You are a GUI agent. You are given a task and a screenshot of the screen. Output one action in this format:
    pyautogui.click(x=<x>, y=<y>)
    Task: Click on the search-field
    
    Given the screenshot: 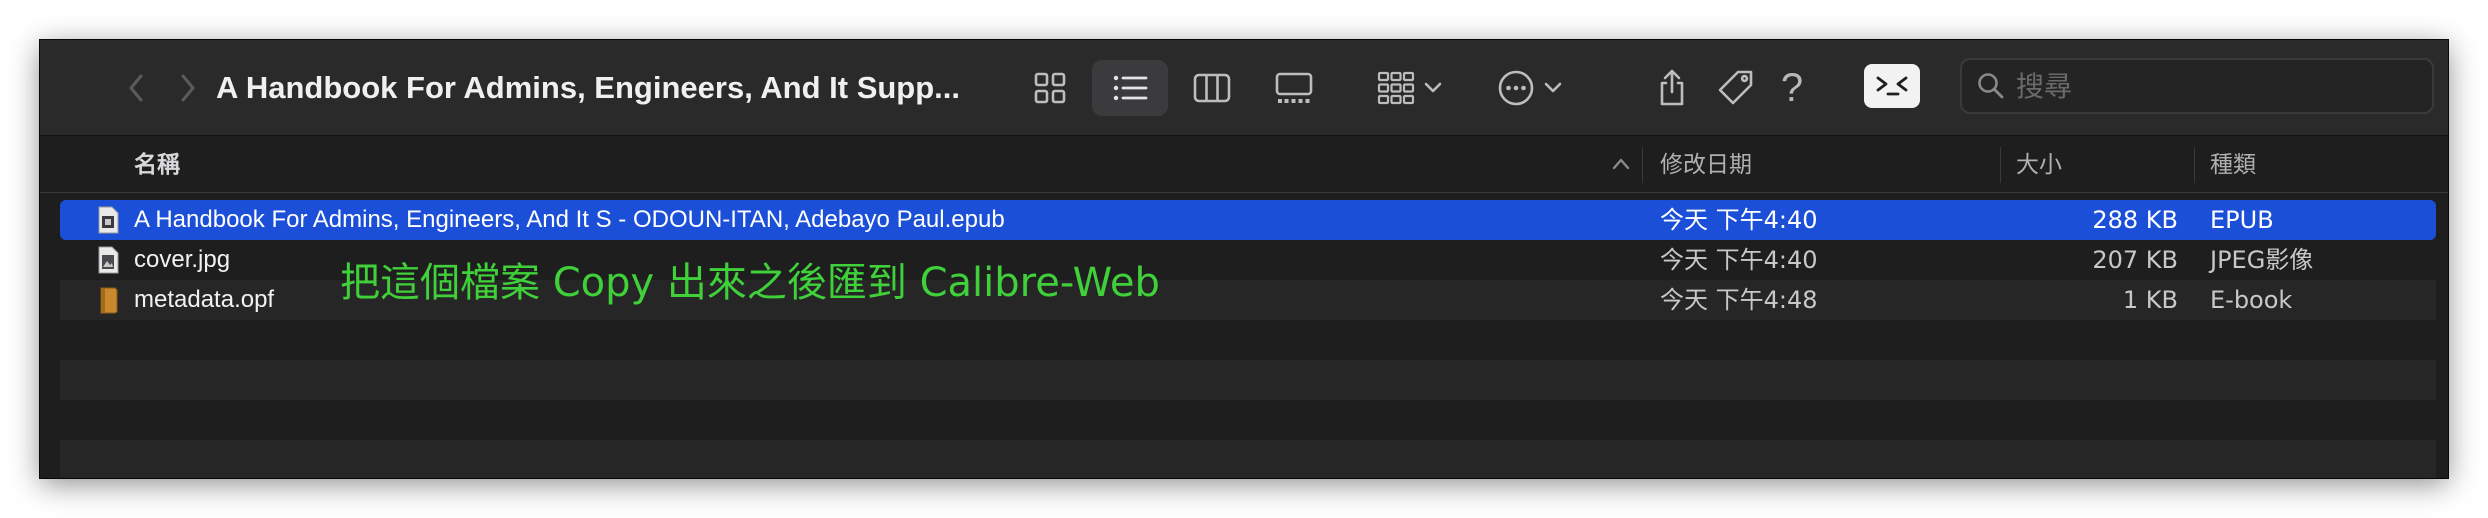 What is the action you would take?
    pyautogui.click(x=2197, y=86)
    